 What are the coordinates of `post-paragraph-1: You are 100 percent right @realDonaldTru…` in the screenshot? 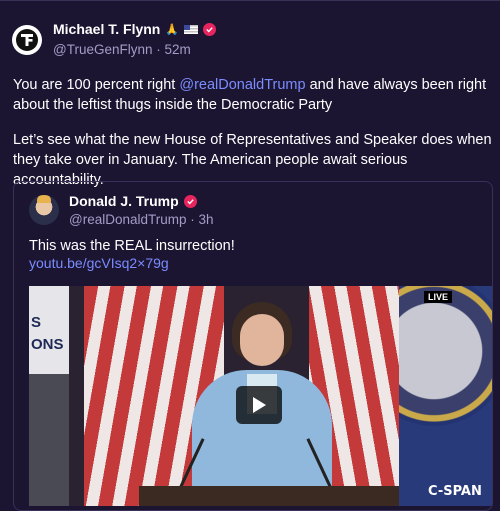 It's located at (255, 95).